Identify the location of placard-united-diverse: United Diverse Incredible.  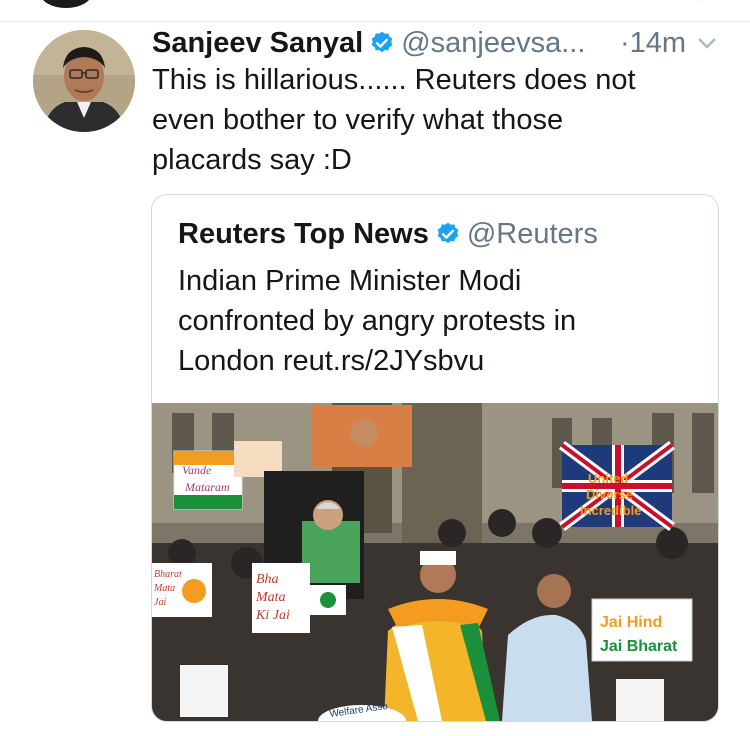
(617, 486).